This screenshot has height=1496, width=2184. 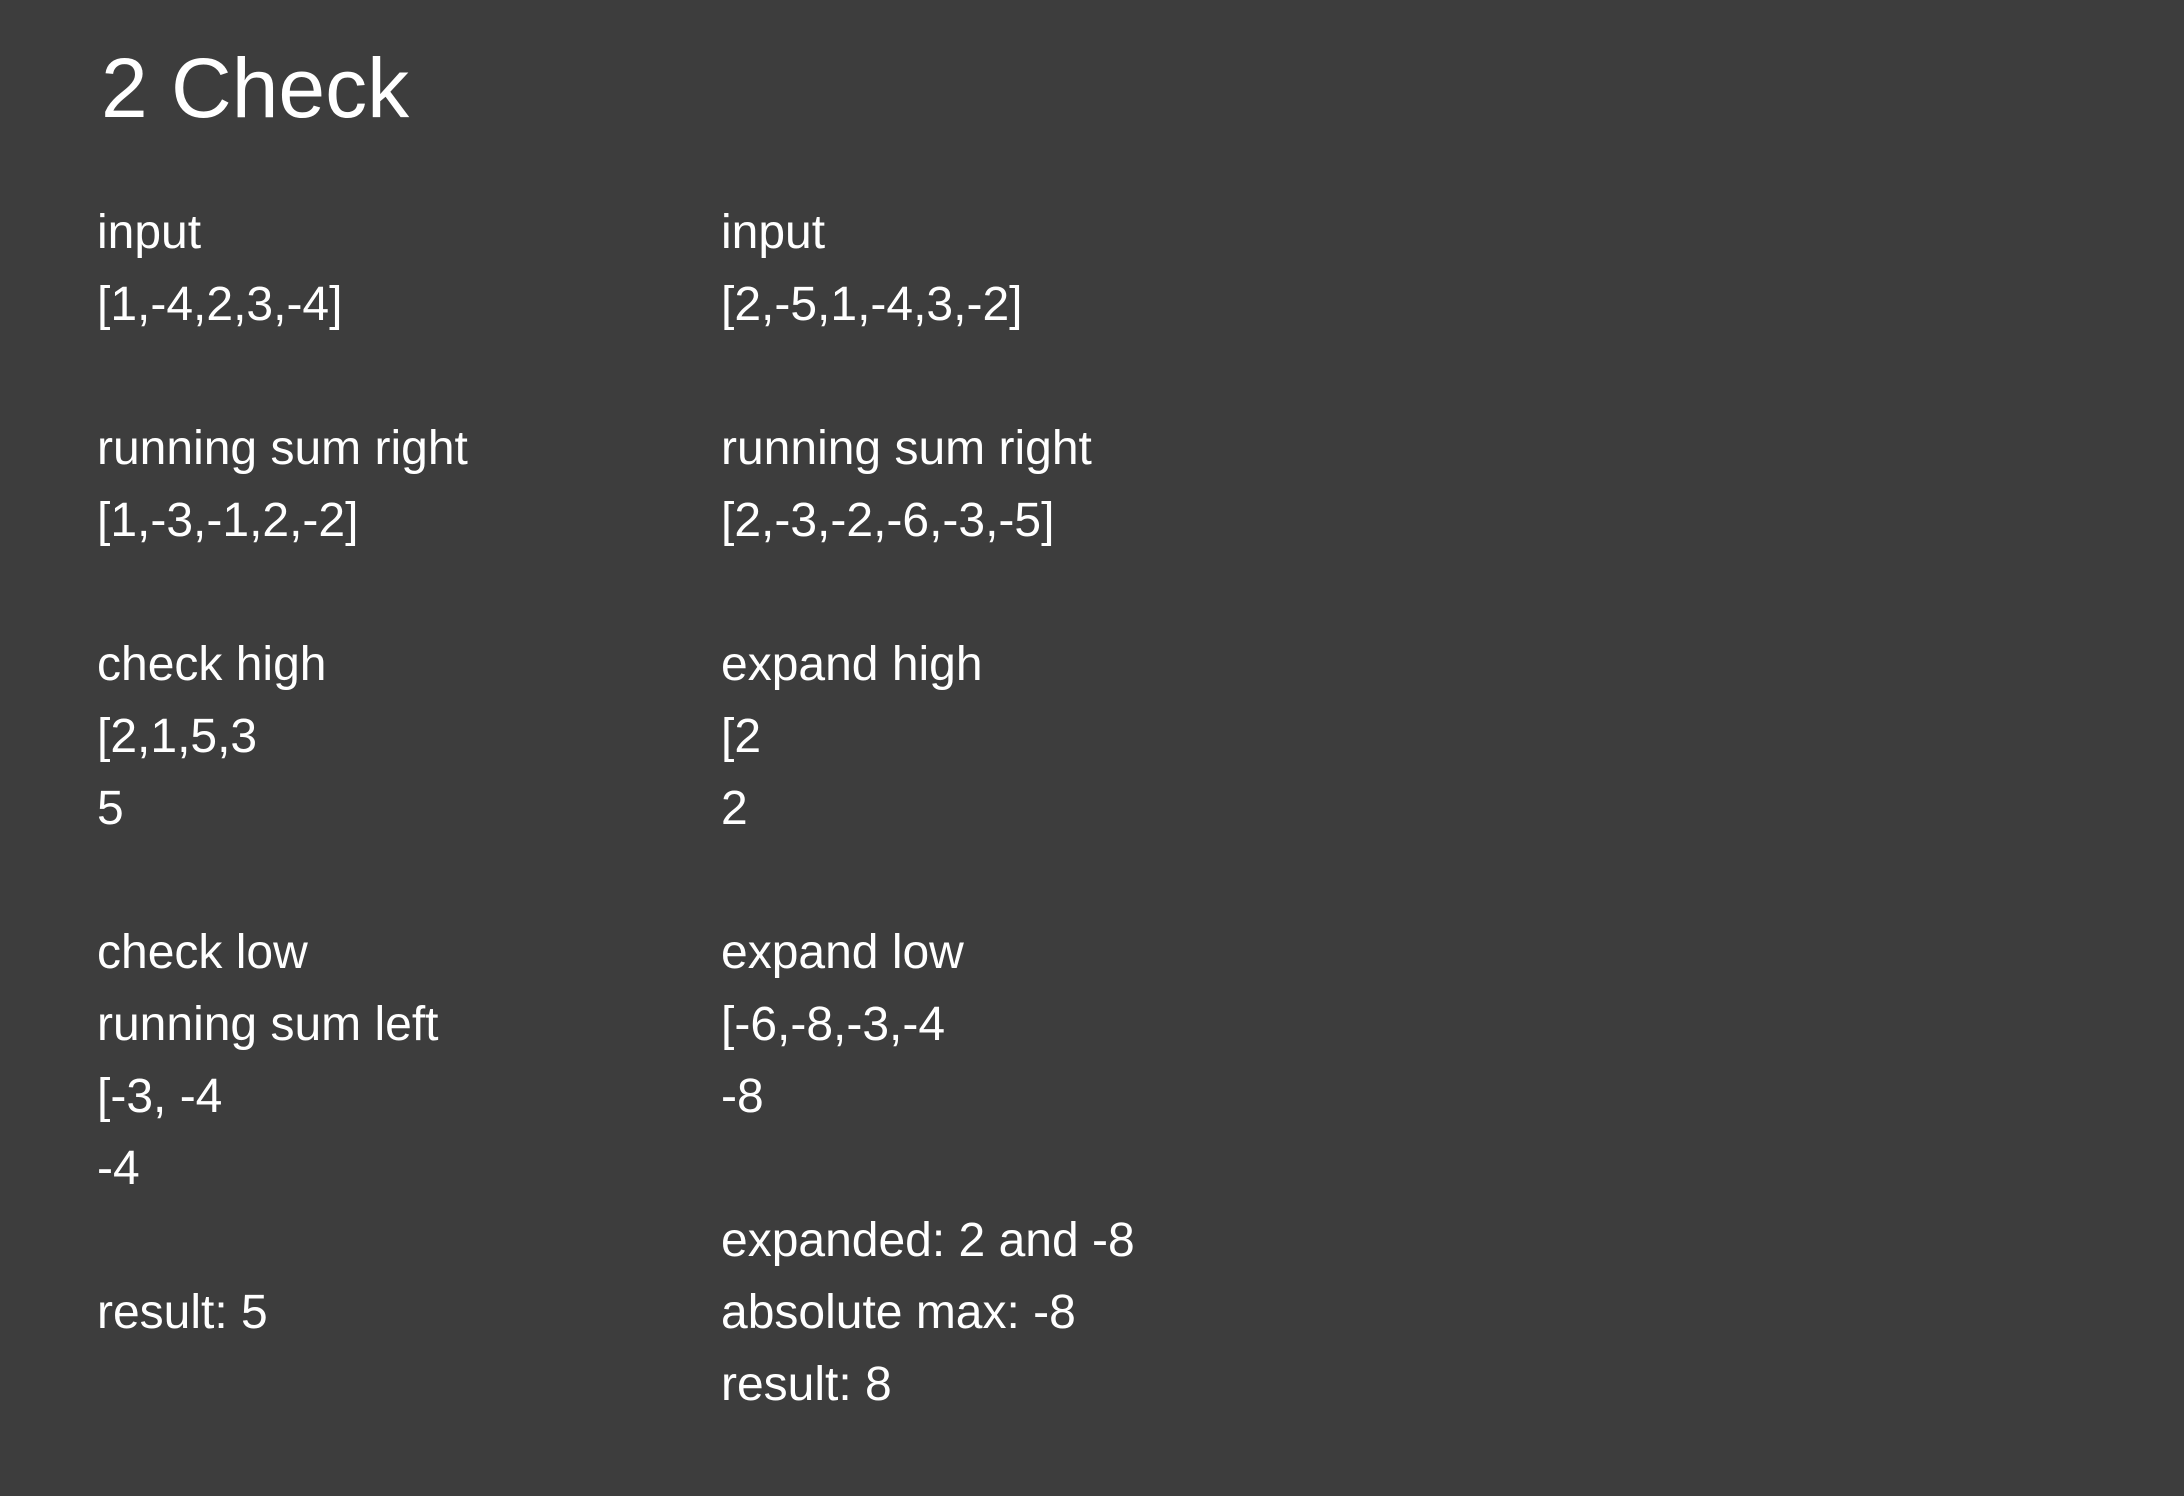 What do you see at coordinates (220, 304) in the screenshot?
I see `left-column-line: [1,-4,2,3,-4]` at bounding box center [220, 304].